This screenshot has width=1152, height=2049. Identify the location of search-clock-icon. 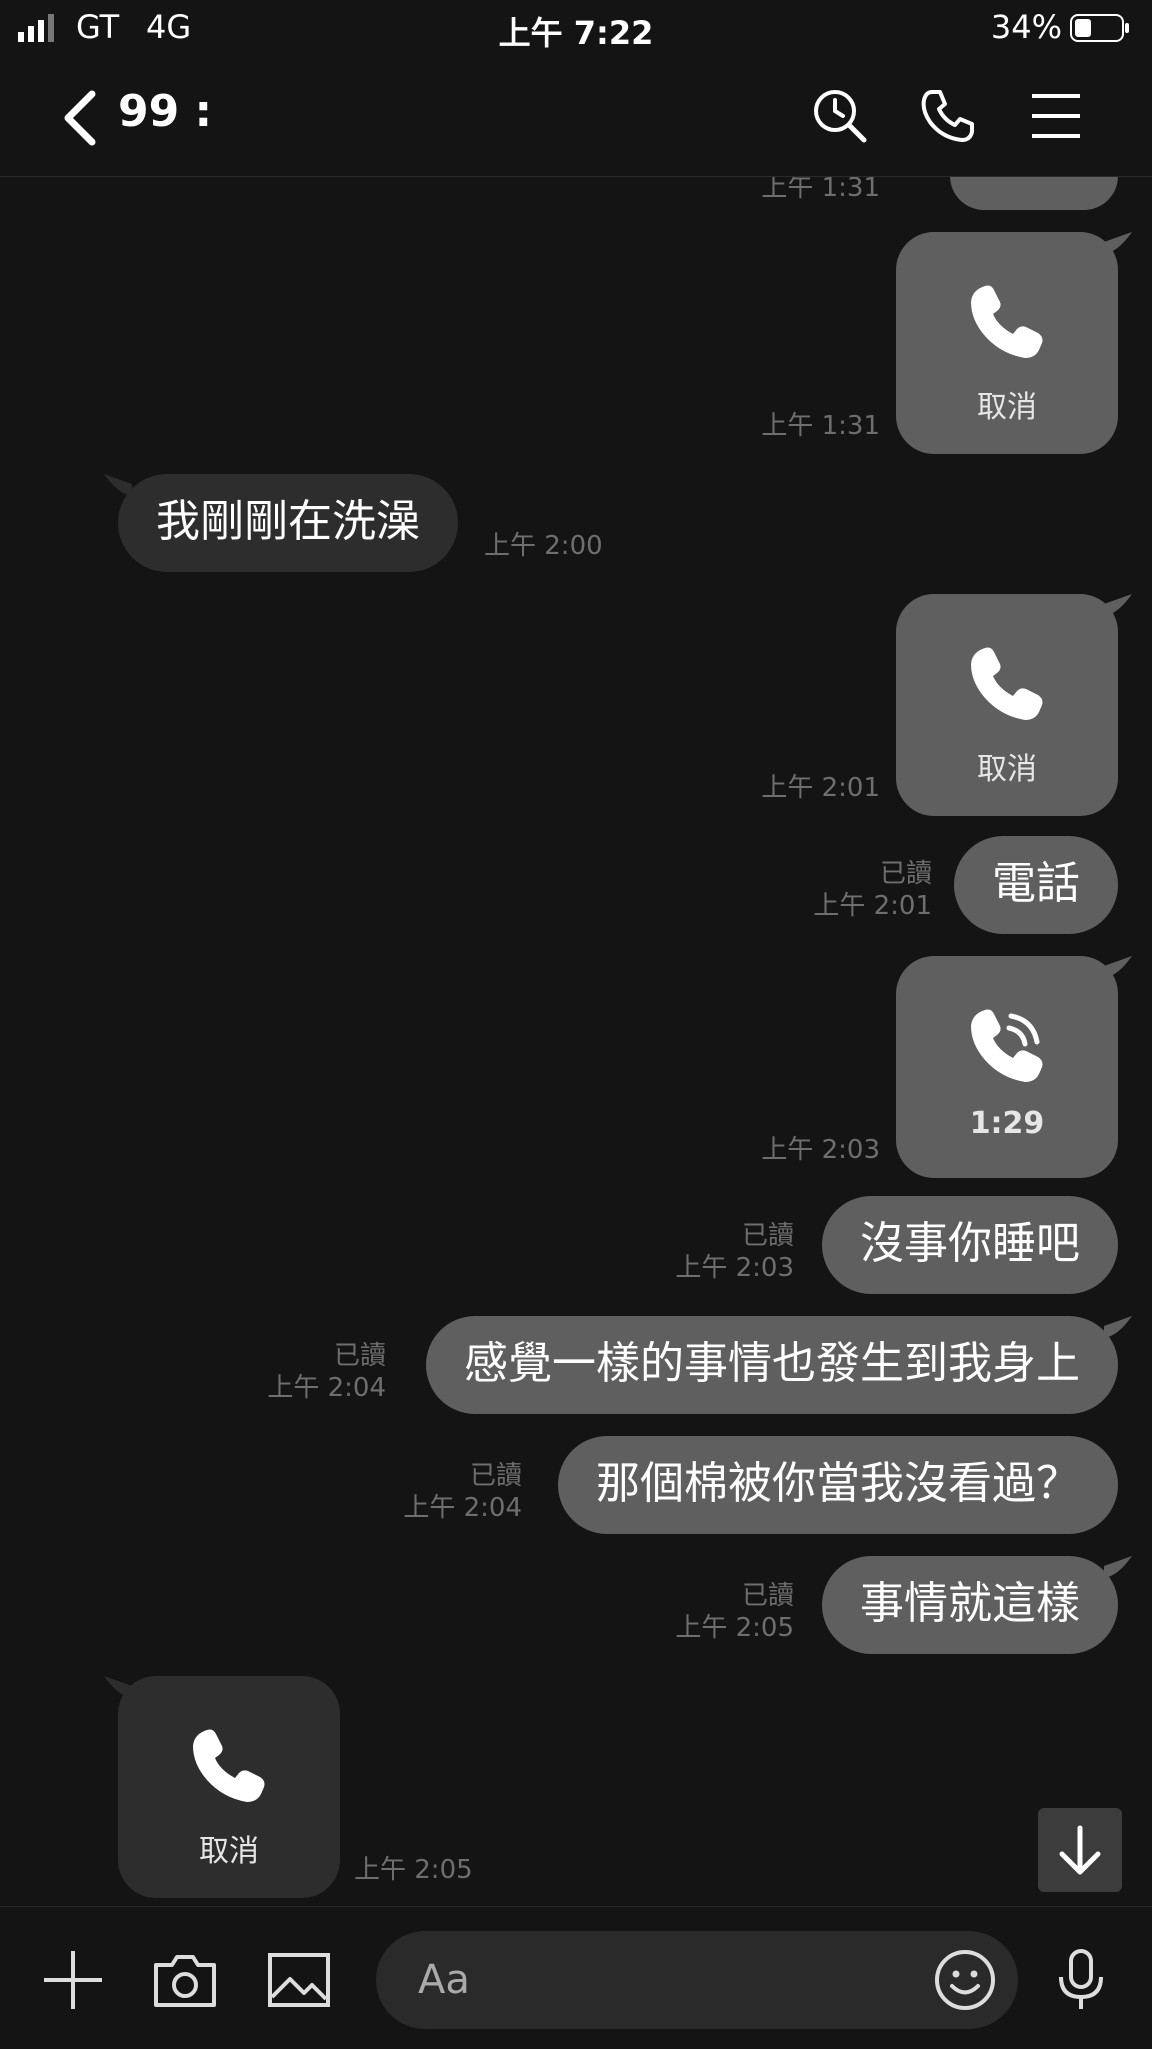
(840, 116).